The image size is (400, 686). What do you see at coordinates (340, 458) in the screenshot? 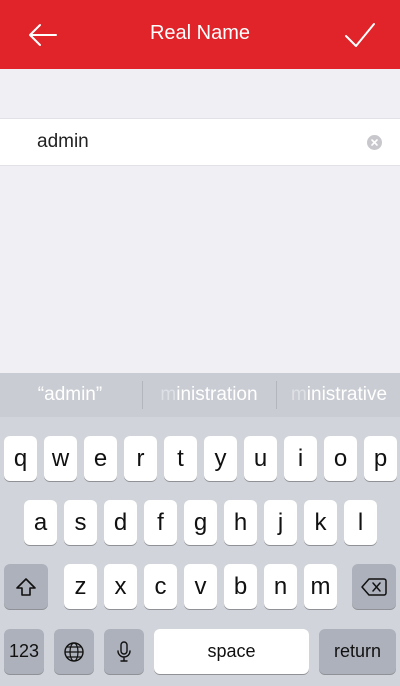
I see `key-o: o` at bounding box center [340, 458].